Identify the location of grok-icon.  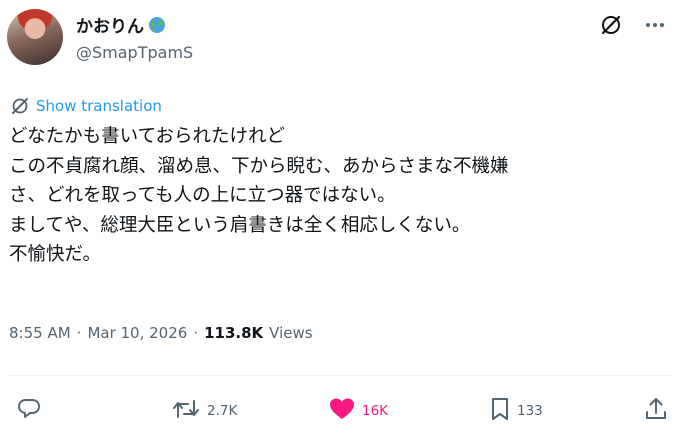
(611, 25).